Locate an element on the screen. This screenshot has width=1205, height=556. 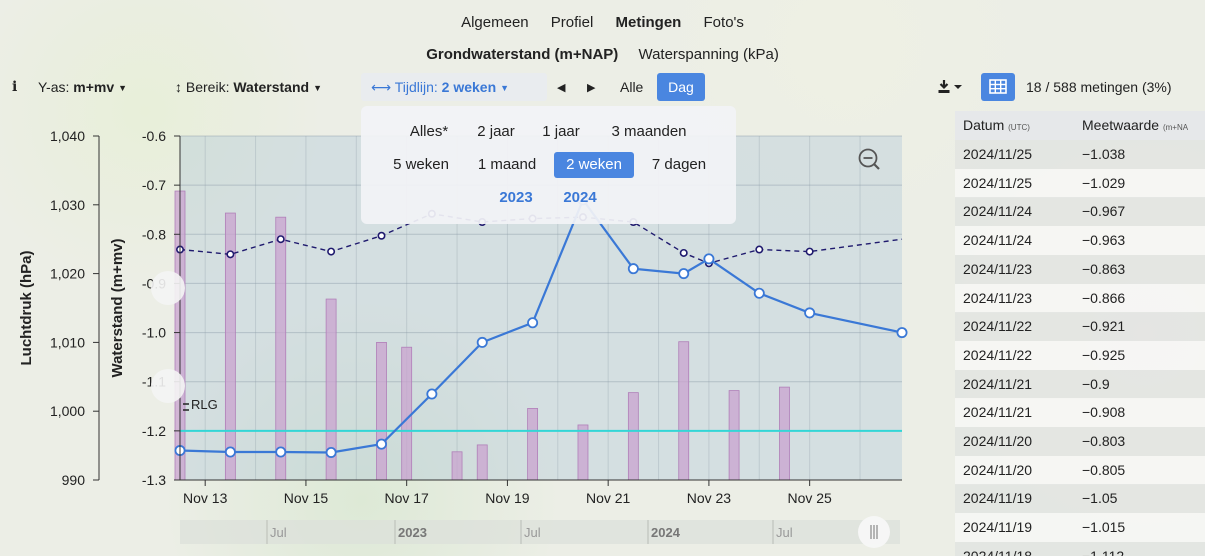
x-tick-label: Nov 19 is located at coordinates (507, 498).